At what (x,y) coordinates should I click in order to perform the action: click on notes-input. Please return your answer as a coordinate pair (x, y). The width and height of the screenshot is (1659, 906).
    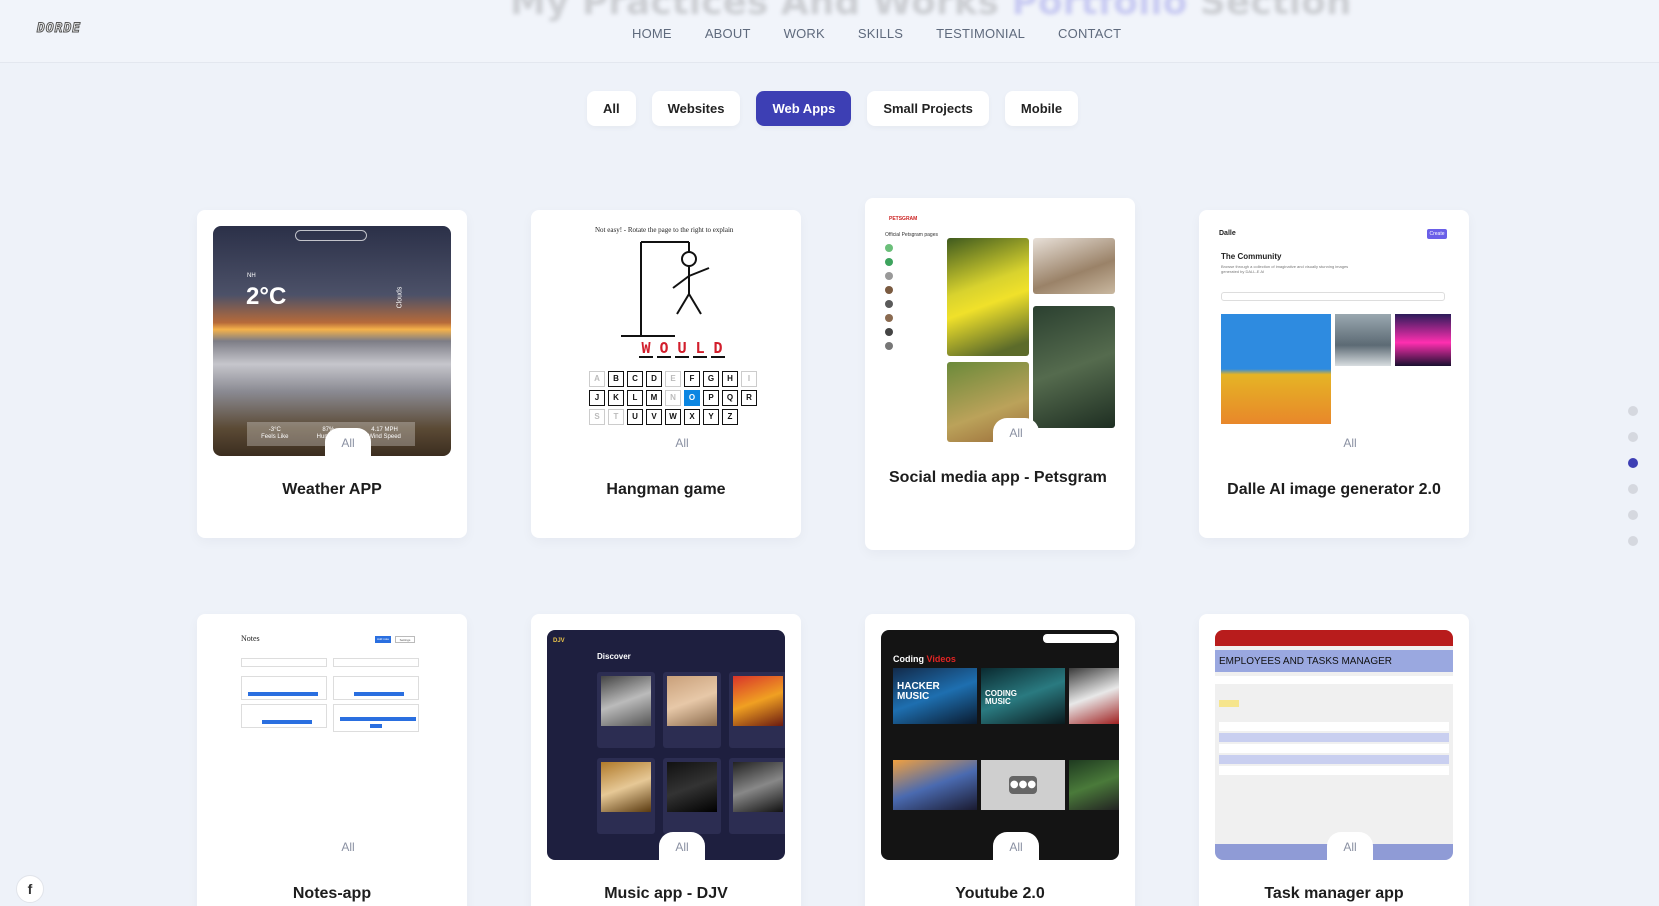
    Looking at the image, I should click on (284, 662).